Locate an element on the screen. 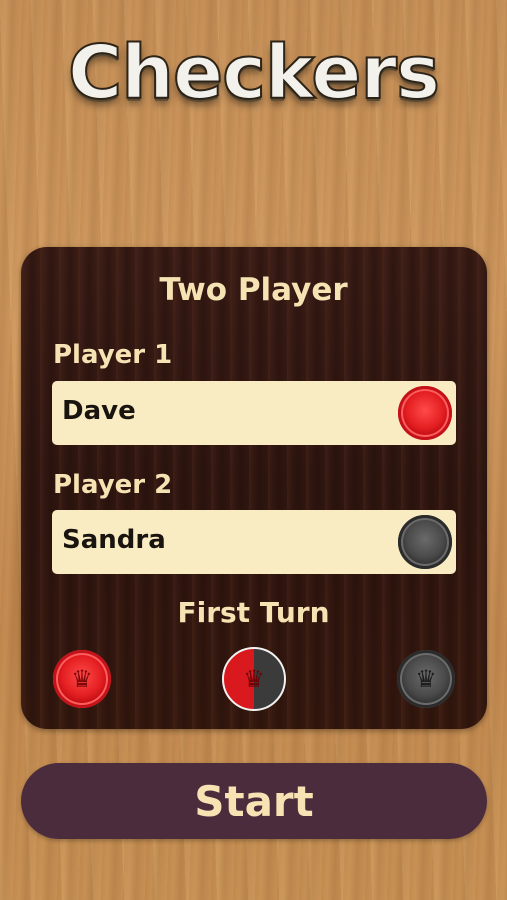 This screenshot has height=900, width=507. first-turn-random-option: ♛ is located at coordinates (254, 679).